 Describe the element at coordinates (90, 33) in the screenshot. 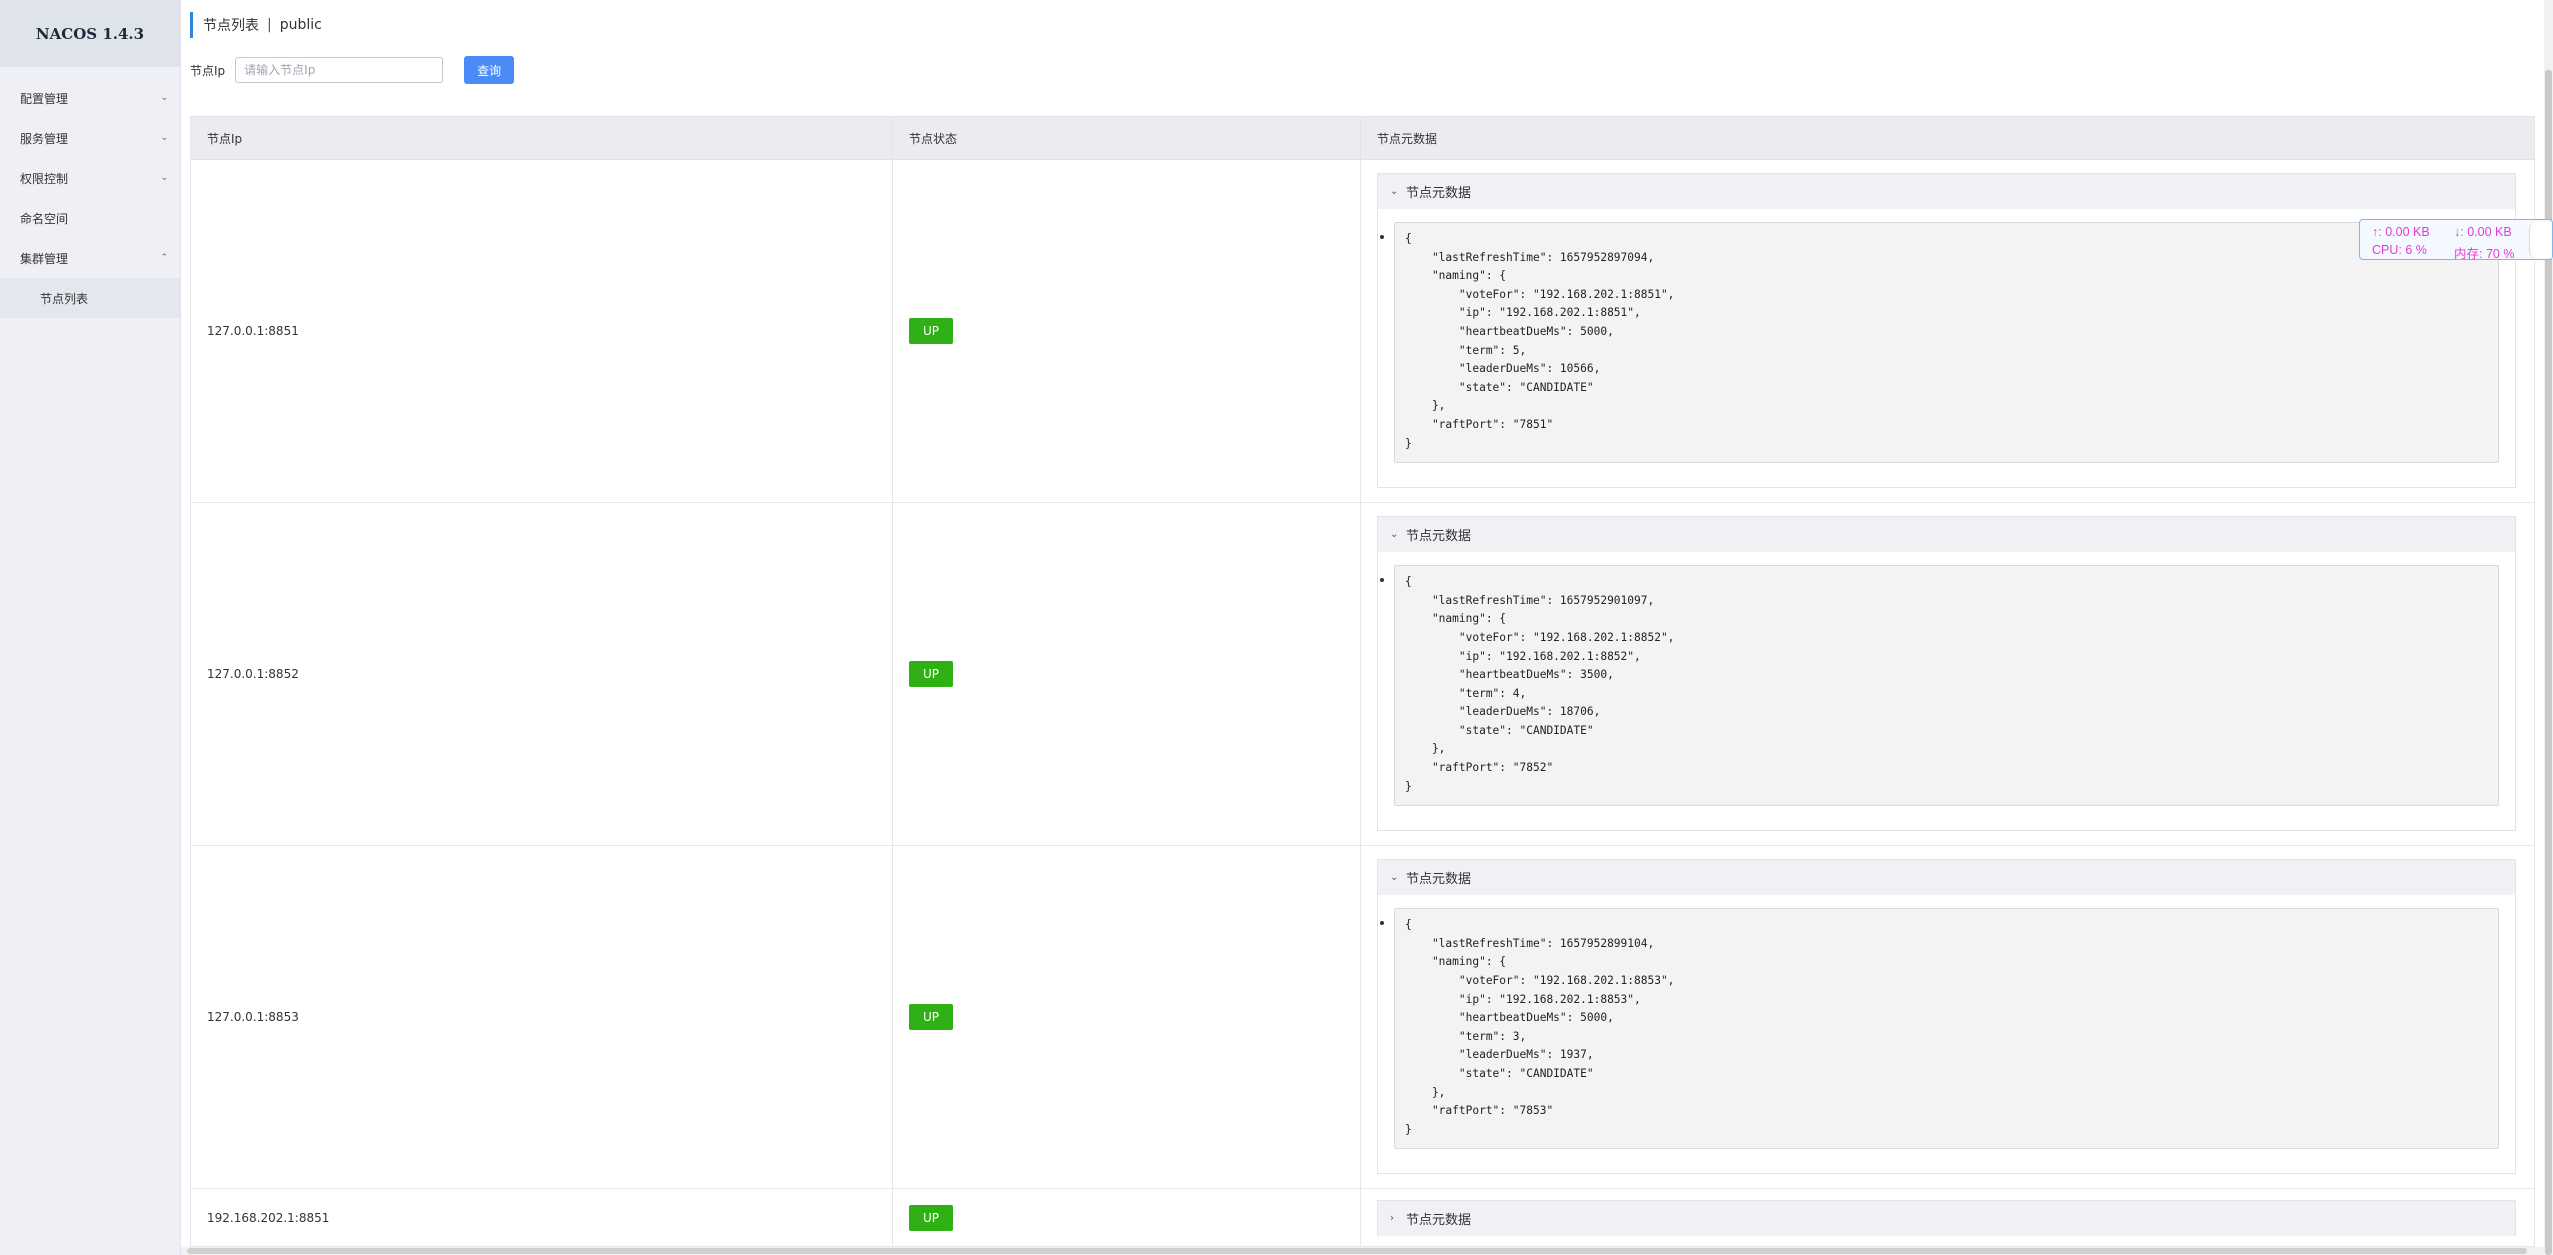

I see `app-logo: NACOS 1.4.3` at that location.